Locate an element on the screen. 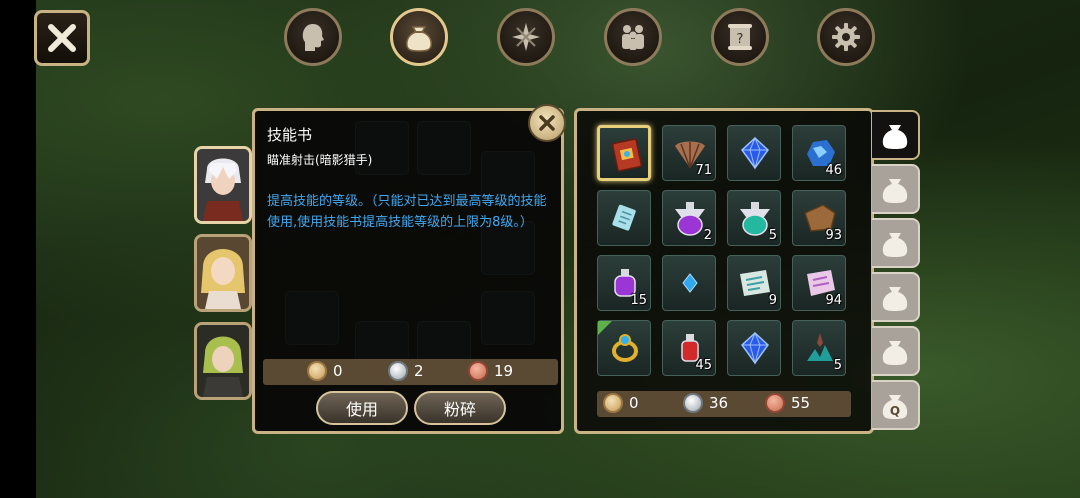 This screenshot has height=498, width=1080. inventory-slot: 71 is located at coordinates (689, 153).